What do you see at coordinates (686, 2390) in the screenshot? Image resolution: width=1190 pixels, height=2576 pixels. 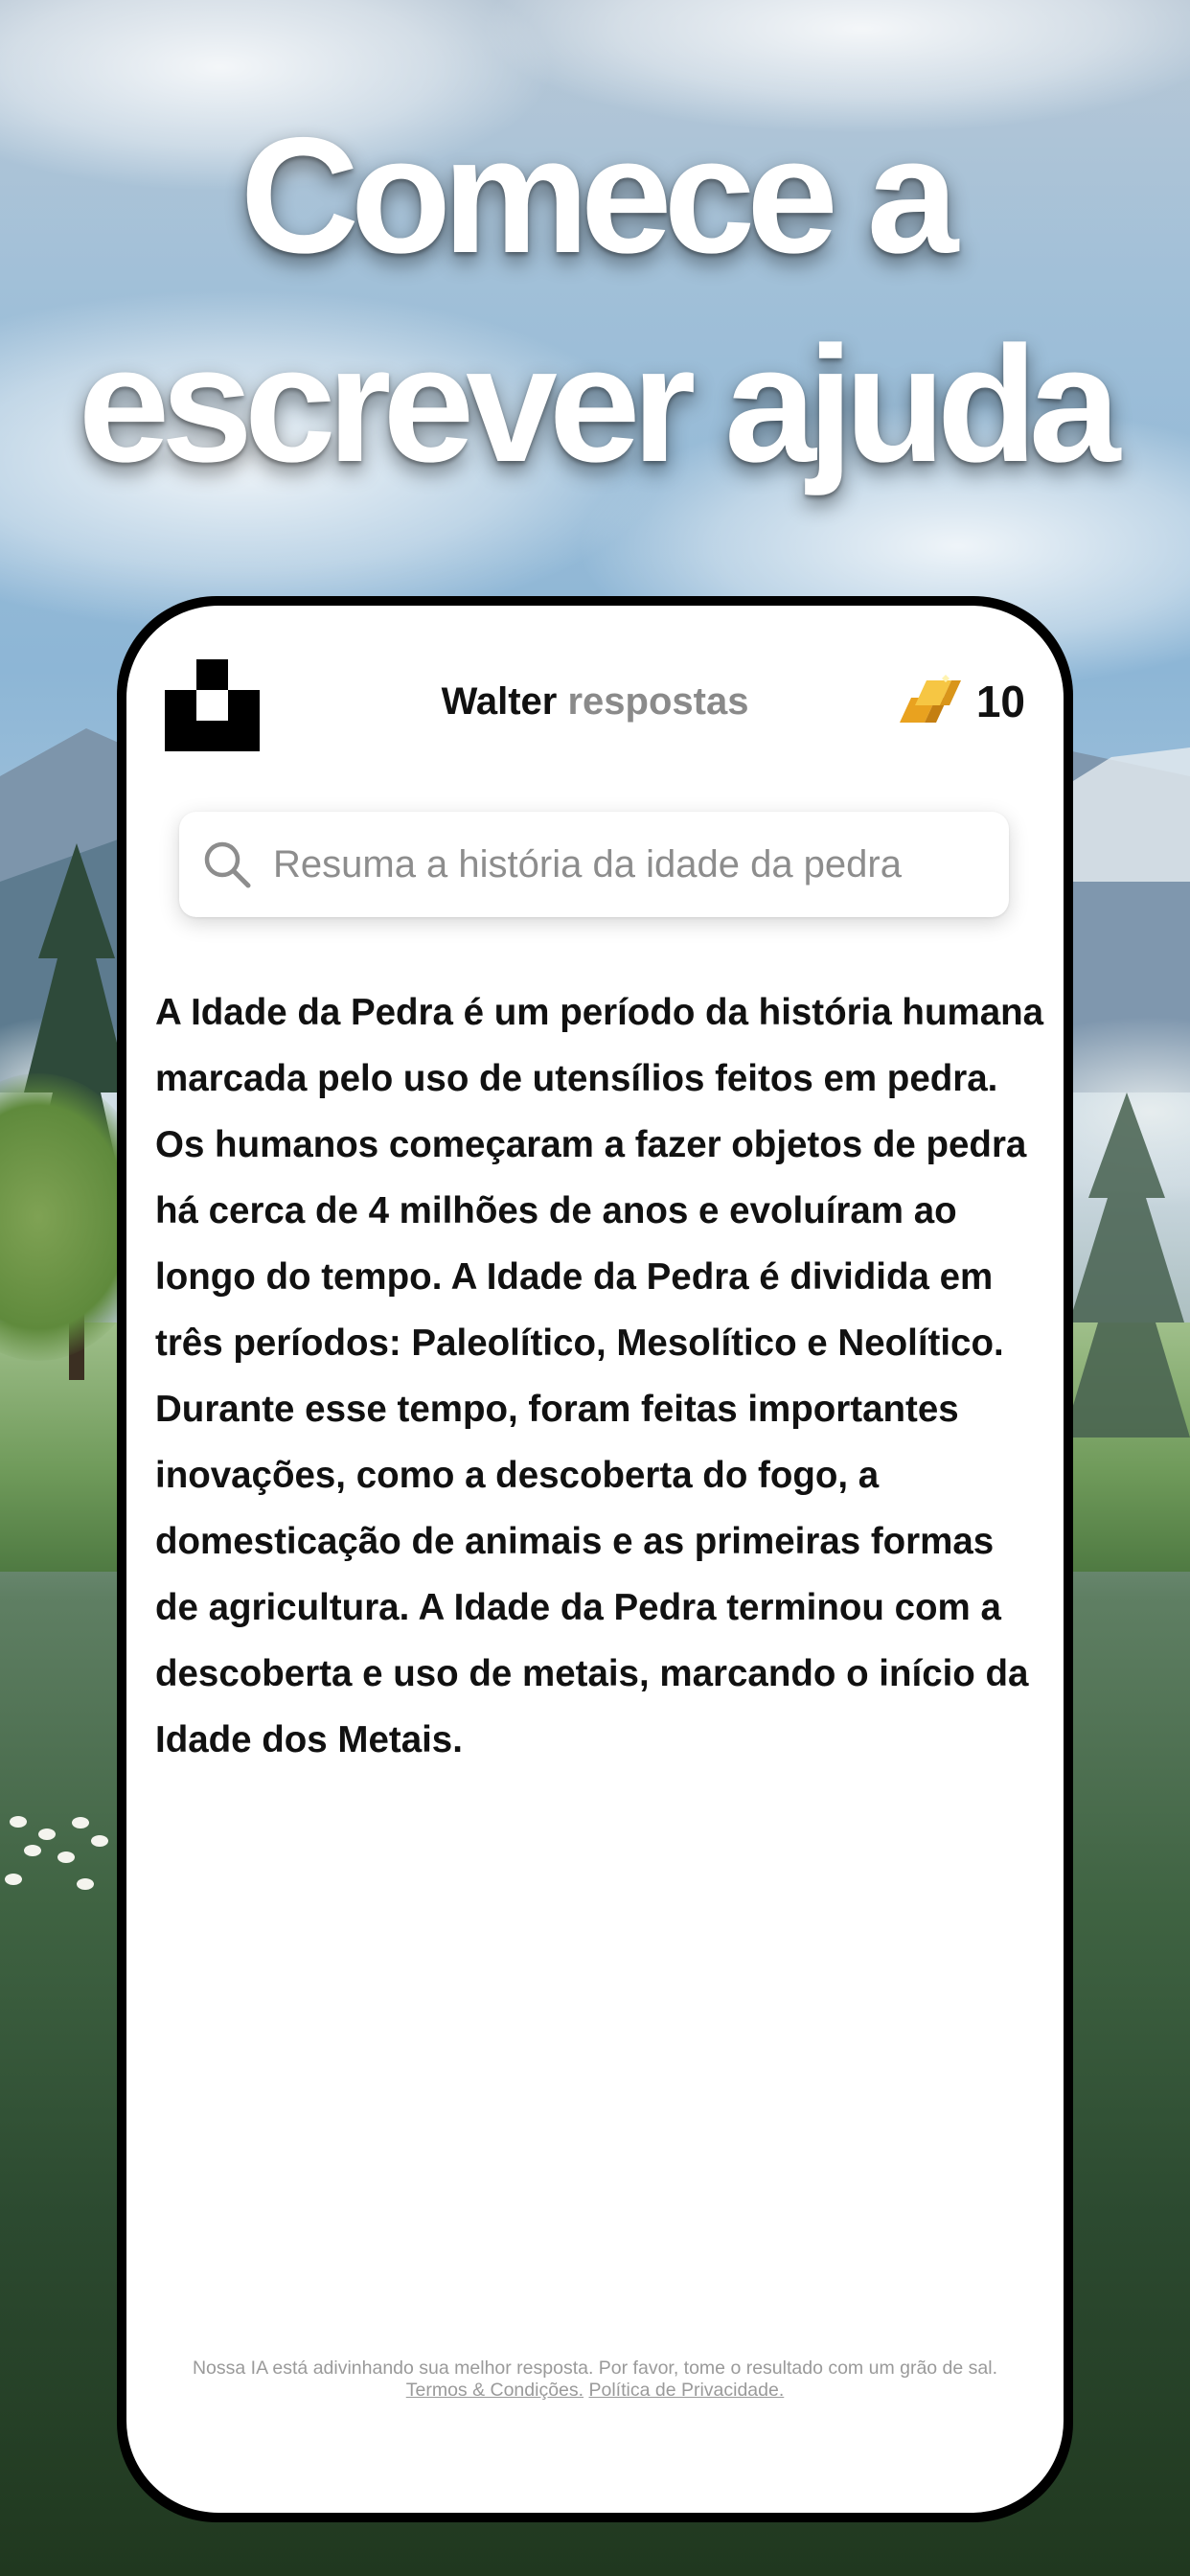 I see `privacy-link: Política de Privacidade.` at bounding box center [686, 2390].